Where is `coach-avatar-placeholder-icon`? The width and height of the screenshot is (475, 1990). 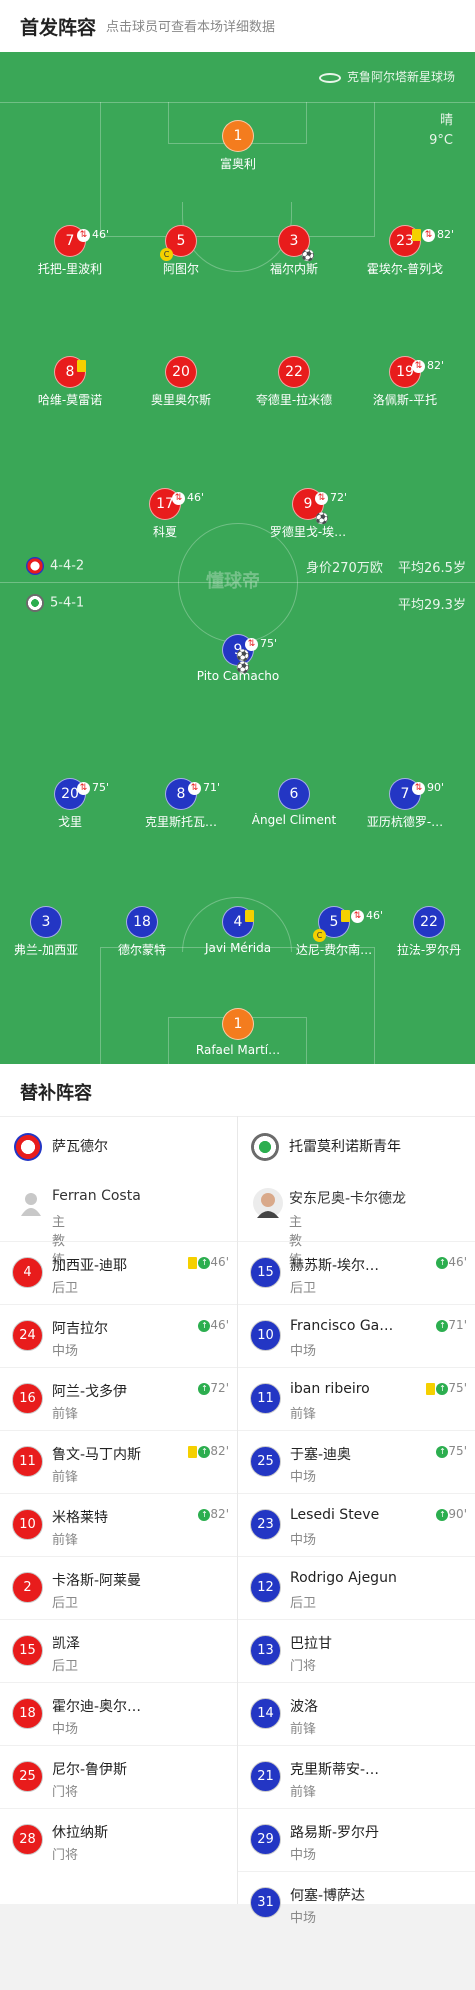
coach-avatar-placeholder-icon is located at coordinates (31, 1203).